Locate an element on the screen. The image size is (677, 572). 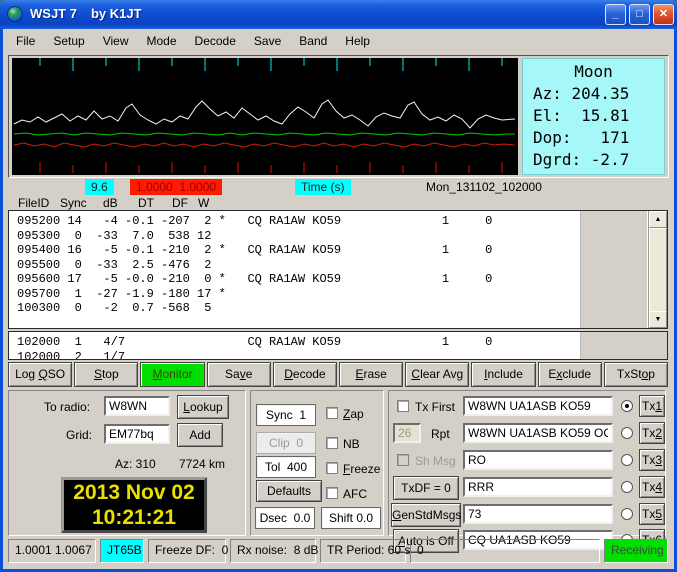
freeze-checkbox is located at coordinates (332, 468).